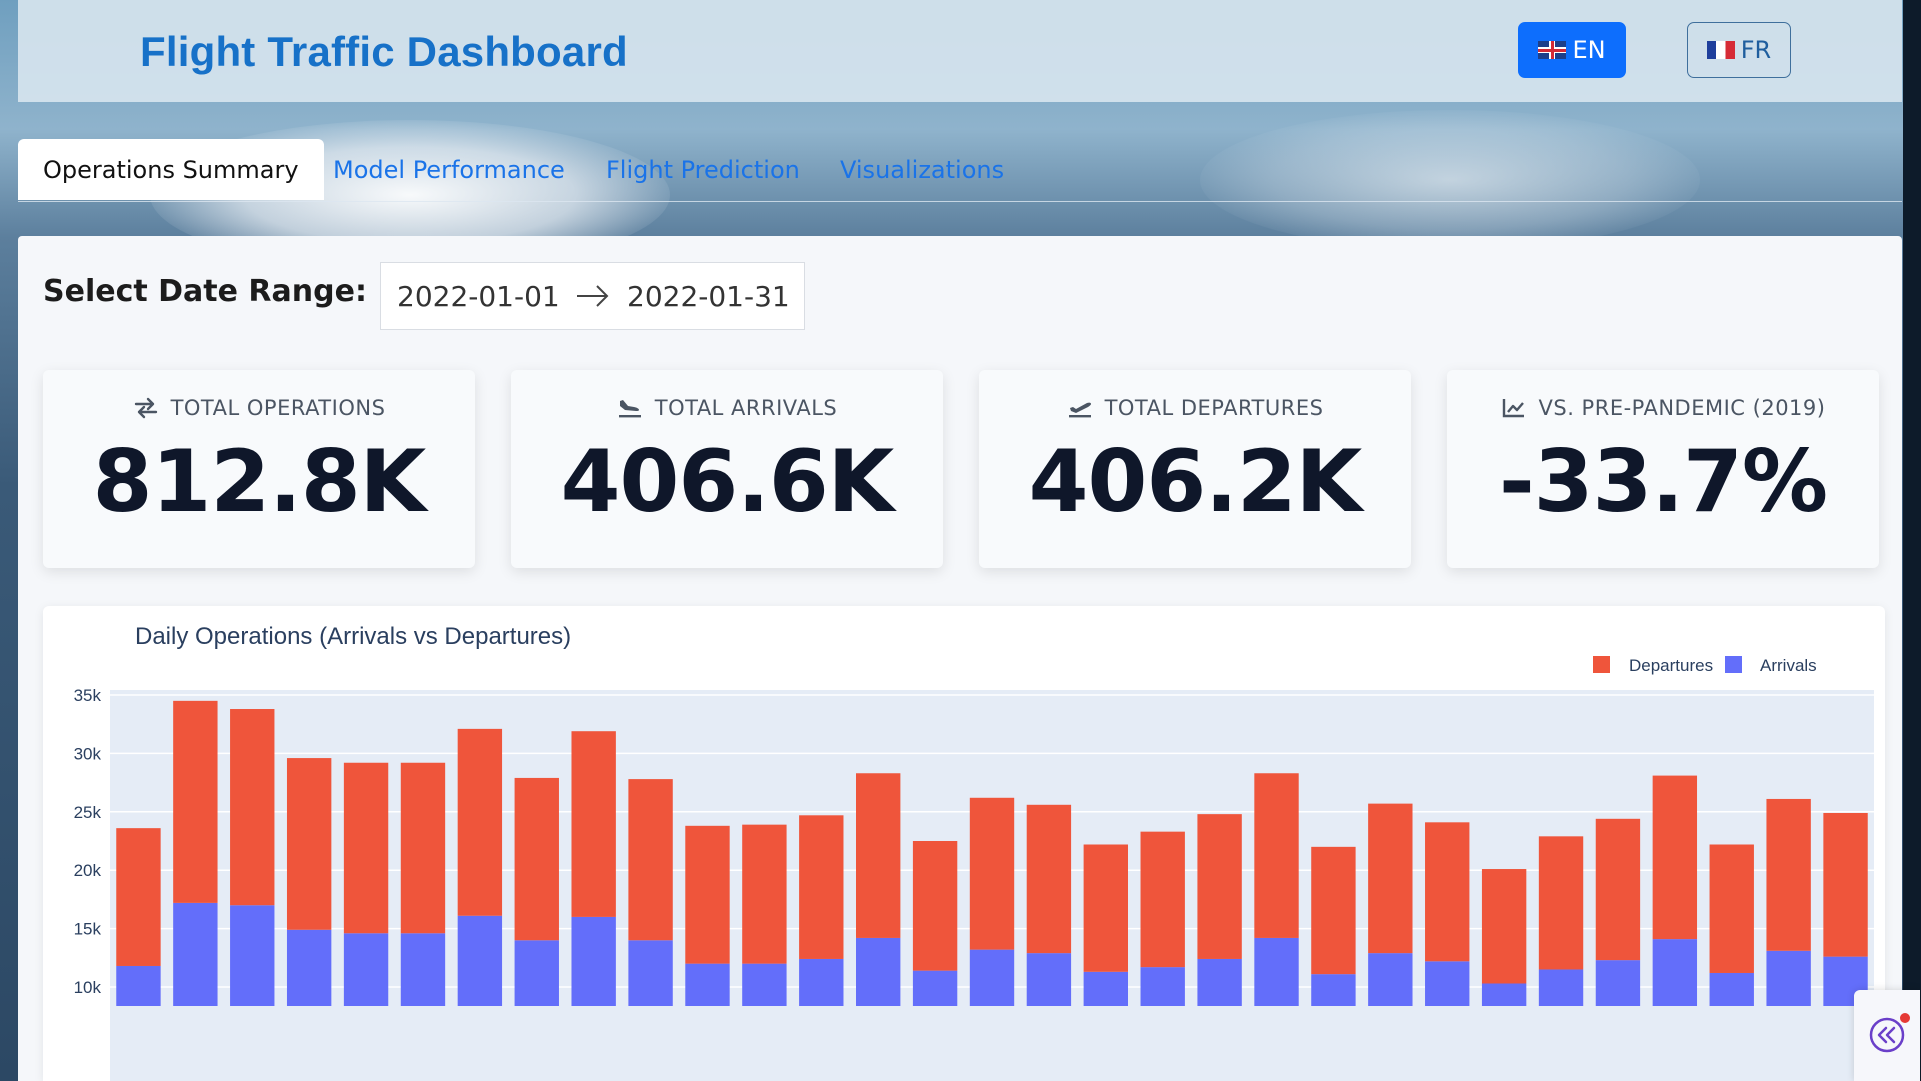  Describe the element at coordinates (1214, 408) in the screenshot. I see `kpi-label: TOTAL DEPARTURES` at that location.